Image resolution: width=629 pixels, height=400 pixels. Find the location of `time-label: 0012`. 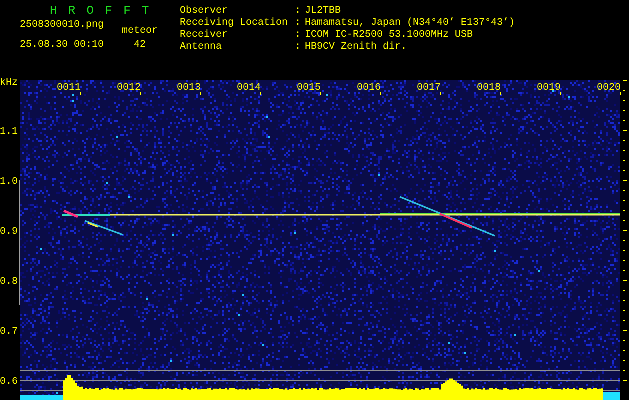

time-label: 0012 is located at coordinates (129, 88).